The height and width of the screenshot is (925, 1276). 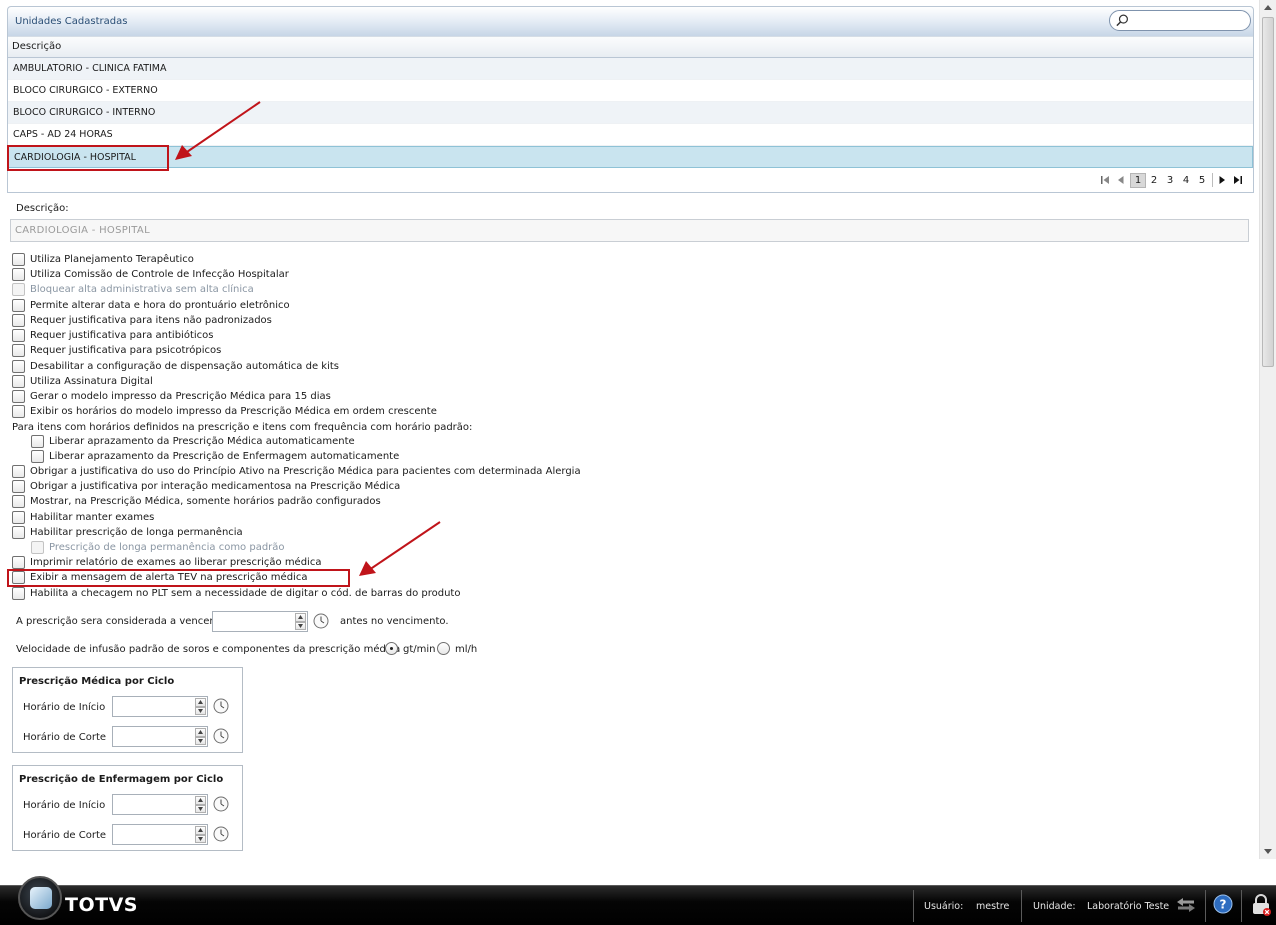 I want to click on switch-unit-icon, so click(x=1186, y=905).